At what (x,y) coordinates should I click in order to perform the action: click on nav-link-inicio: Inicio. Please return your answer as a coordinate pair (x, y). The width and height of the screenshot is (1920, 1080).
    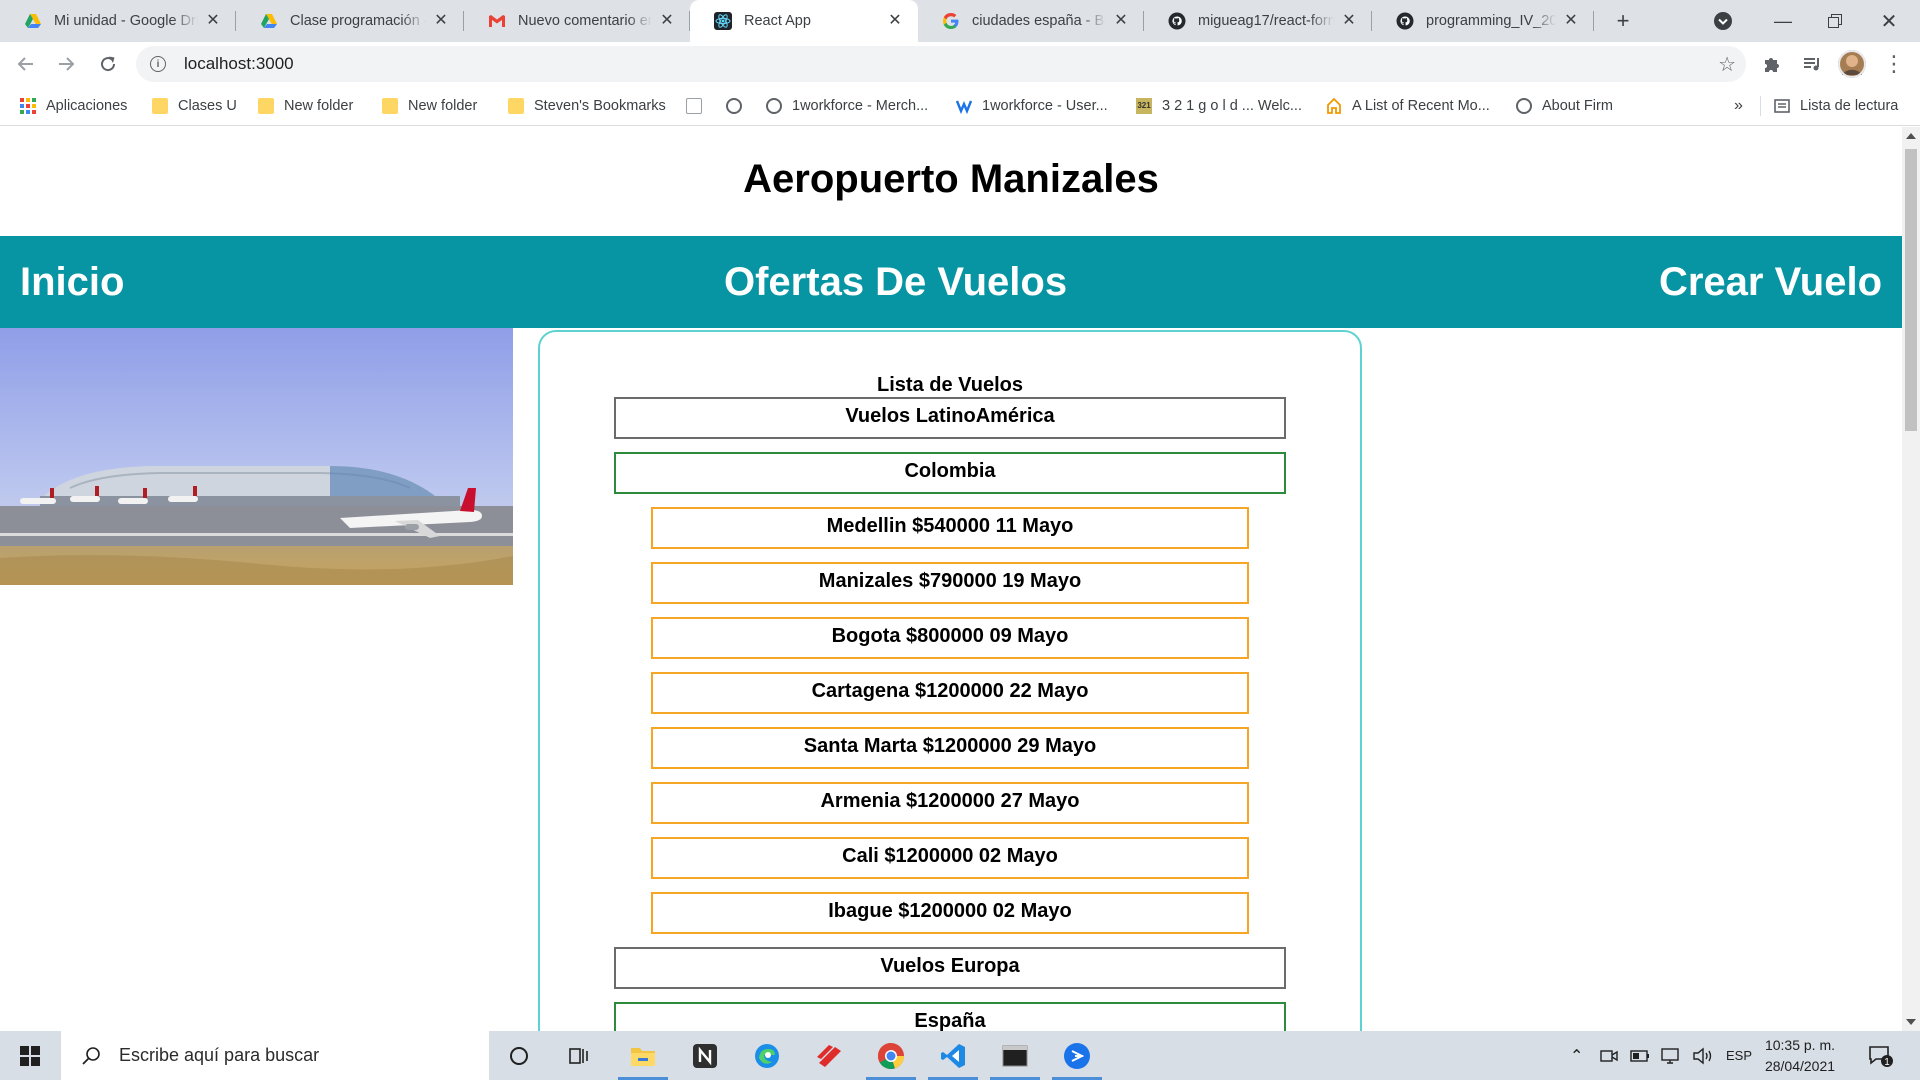
    Looking at the image, I should click on (72, 282).